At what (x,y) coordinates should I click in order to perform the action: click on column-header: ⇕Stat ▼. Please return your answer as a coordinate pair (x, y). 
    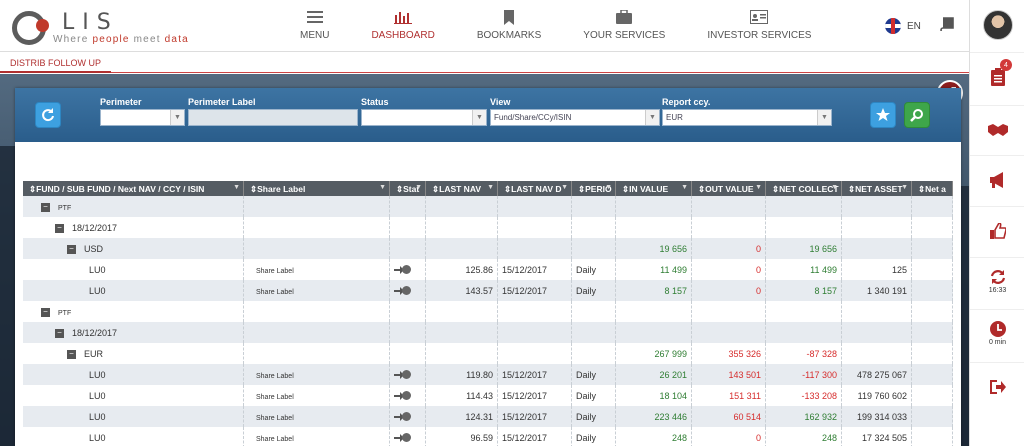
    Looking at the image, I should click on (408, 188).